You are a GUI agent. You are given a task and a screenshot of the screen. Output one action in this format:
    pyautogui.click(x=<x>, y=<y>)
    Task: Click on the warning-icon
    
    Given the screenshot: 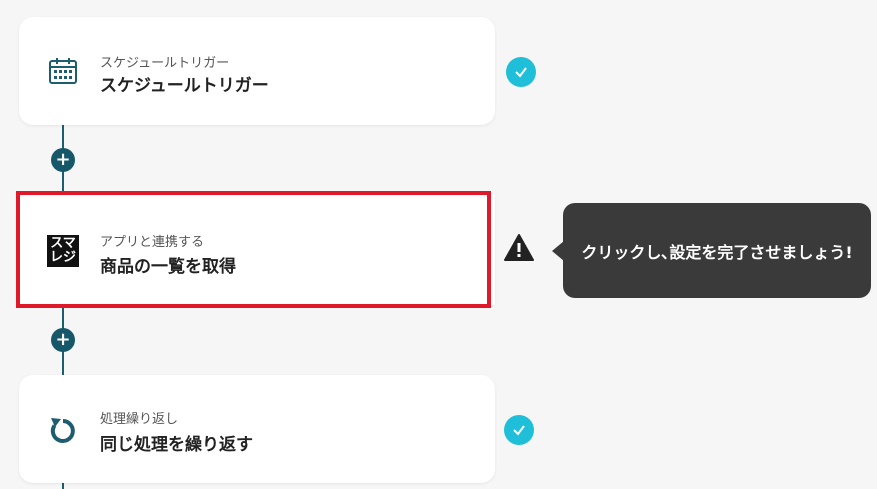 What is the action you would take?
    pyautogui.click(x=519, y=247)
    